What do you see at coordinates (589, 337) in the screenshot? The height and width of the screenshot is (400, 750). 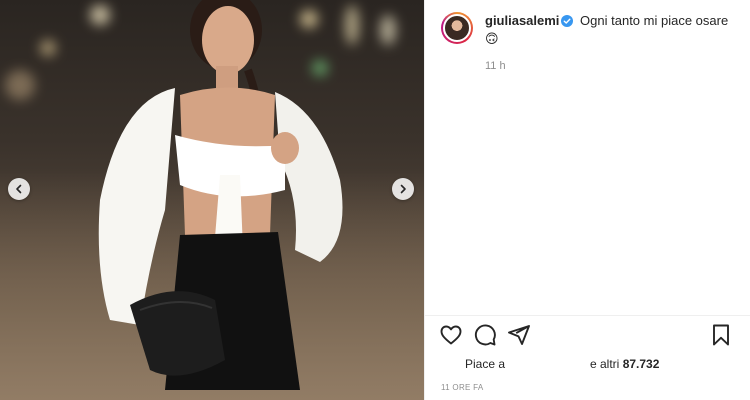 I see `action-bar` at bounding box center [589, 337].